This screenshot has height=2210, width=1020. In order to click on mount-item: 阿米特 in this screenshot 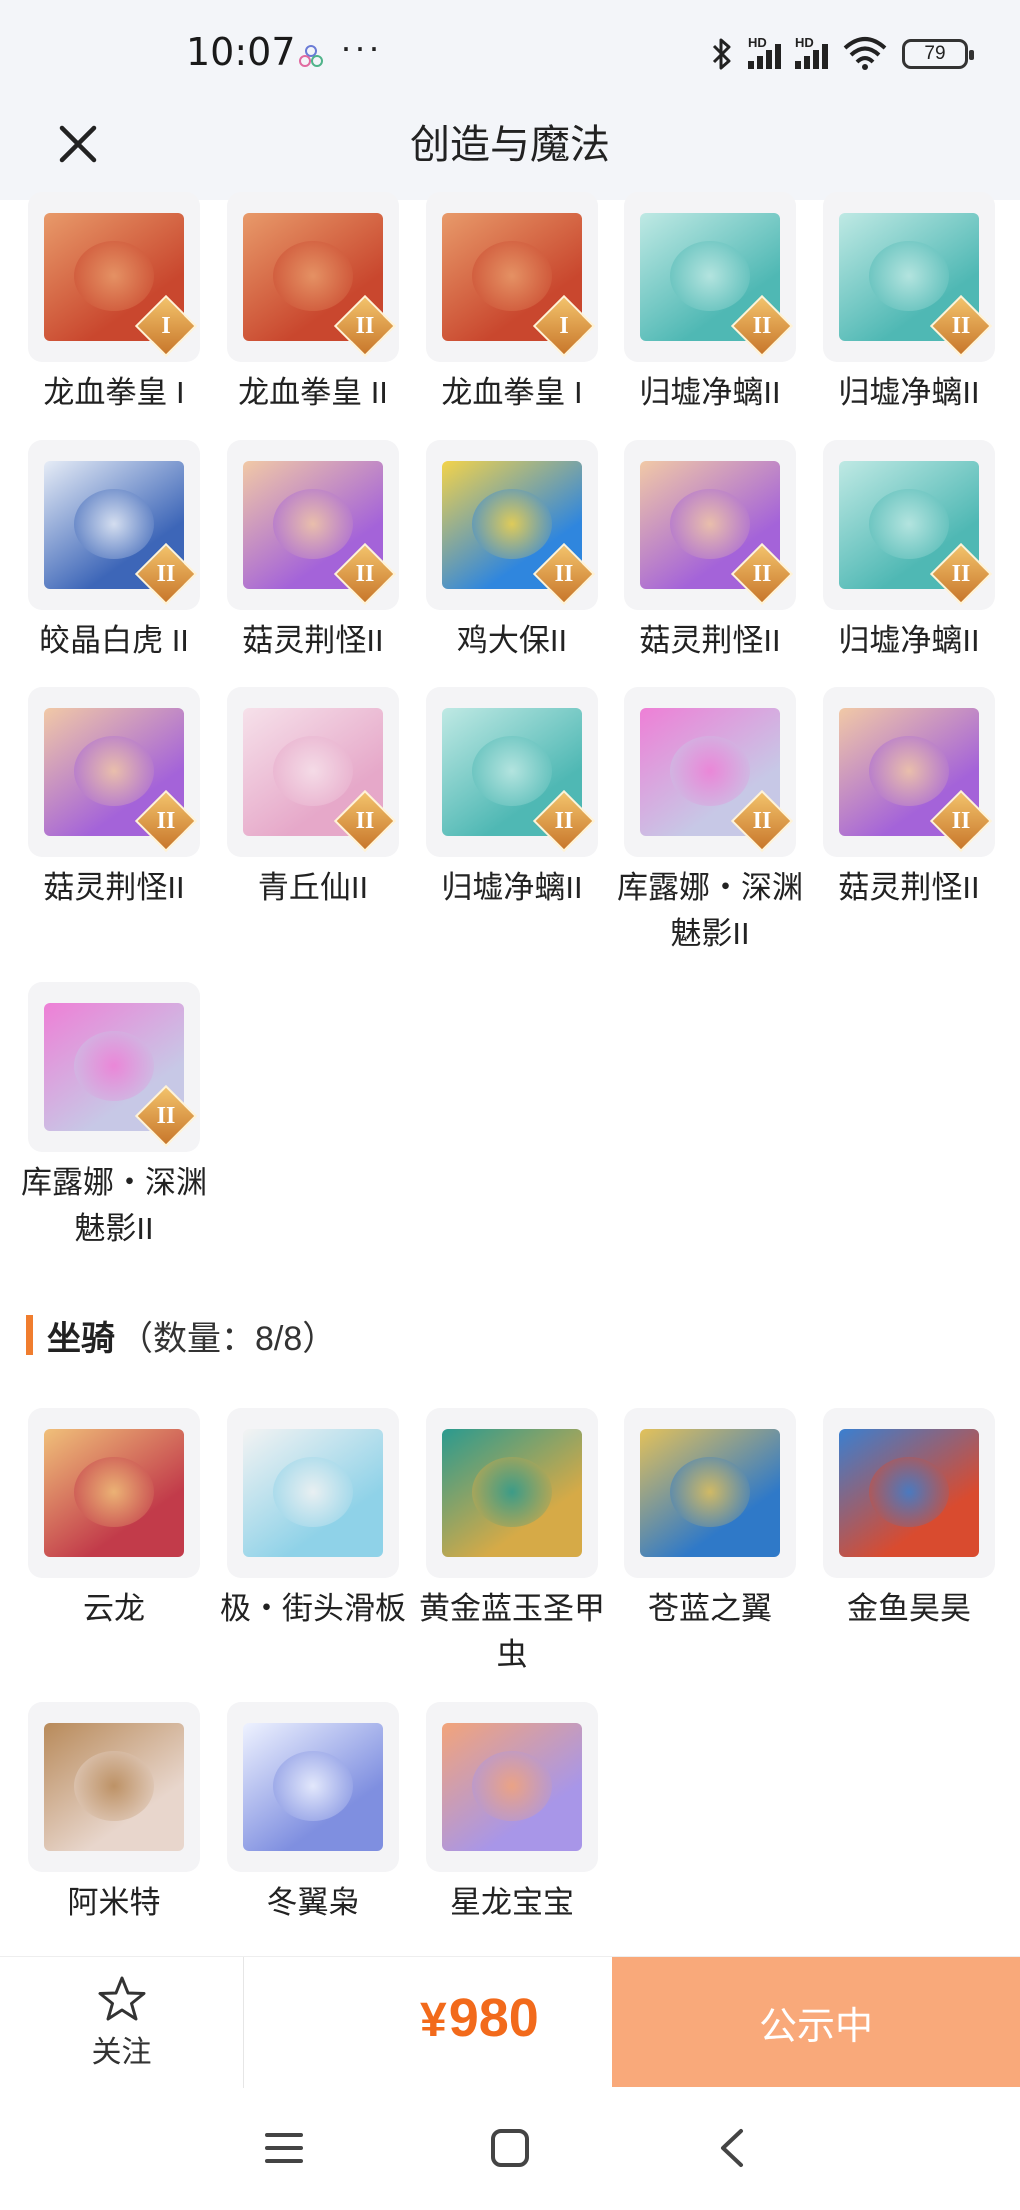, I will do `click(114, 1814)`.